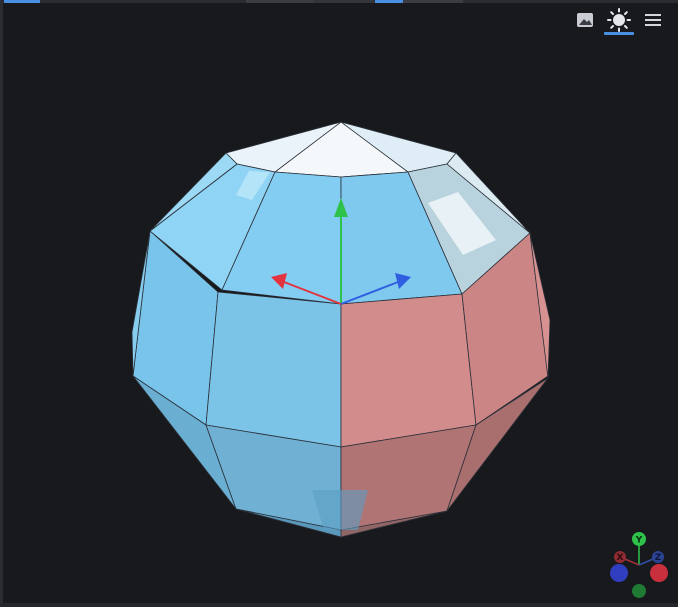 The width and height of the screenshot is (678, 607). I want to click on menu-icon, so click(653, 20).